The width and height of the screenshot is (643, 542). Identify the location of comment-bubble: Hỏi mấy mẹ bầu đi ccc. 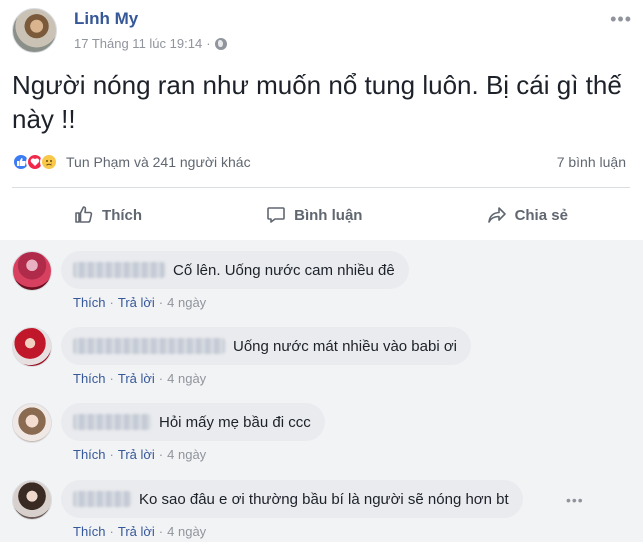
(193, 422).